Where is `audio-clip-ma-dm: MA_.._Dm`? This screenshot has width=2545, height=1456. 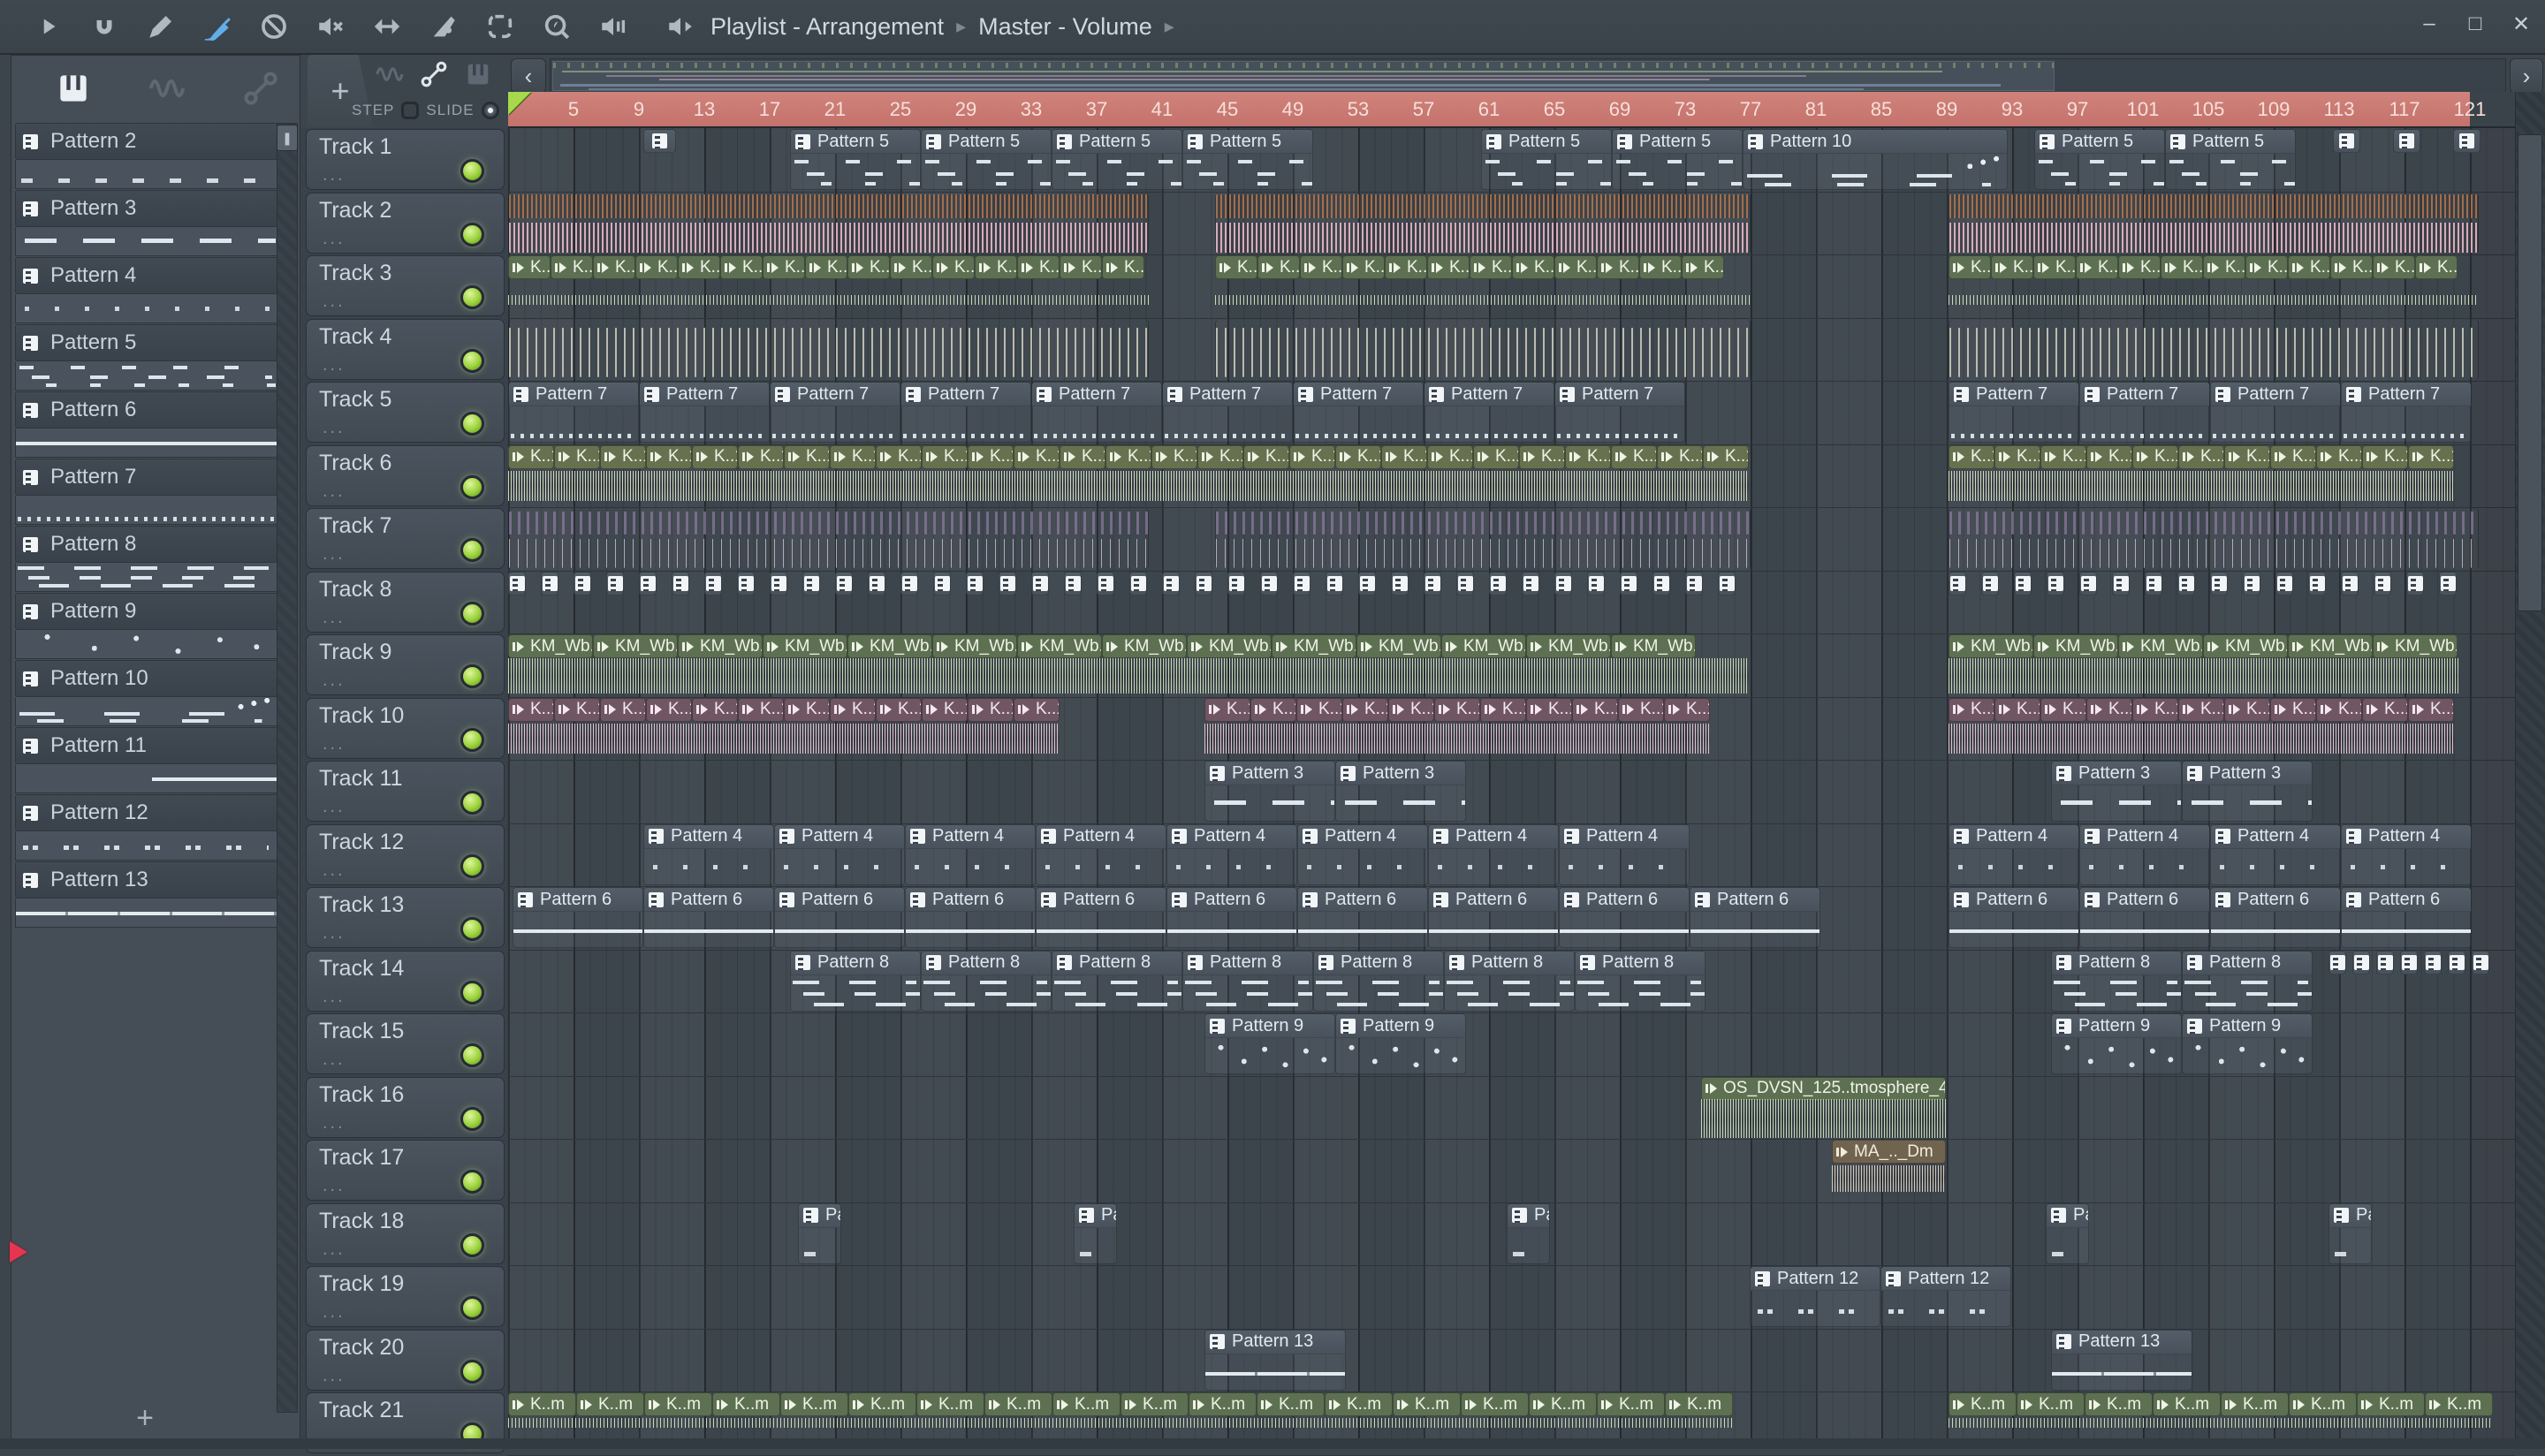
audio-clip-ma-dm: MA_.._Dm is located at coordinates (1889, 1152).